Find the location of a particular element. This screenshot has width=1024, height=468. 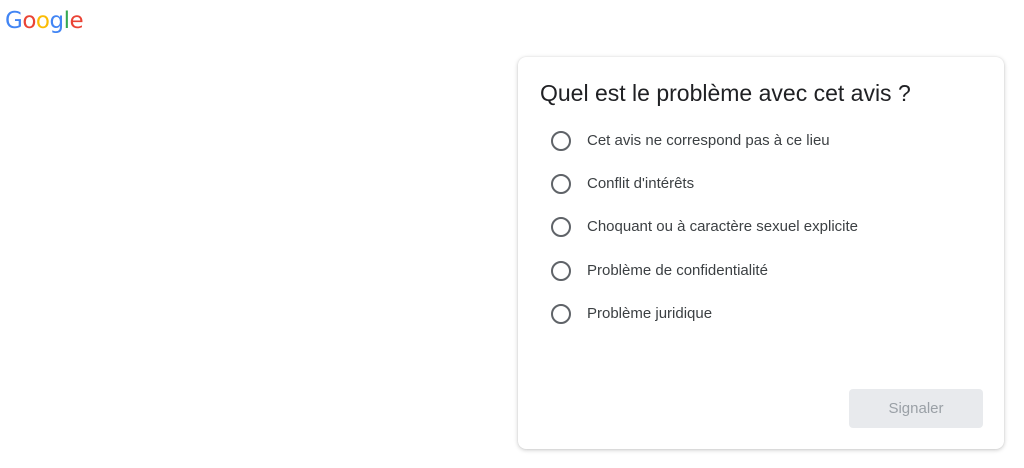

report-submit-button: Signaler is located at coordinates (916, 408).